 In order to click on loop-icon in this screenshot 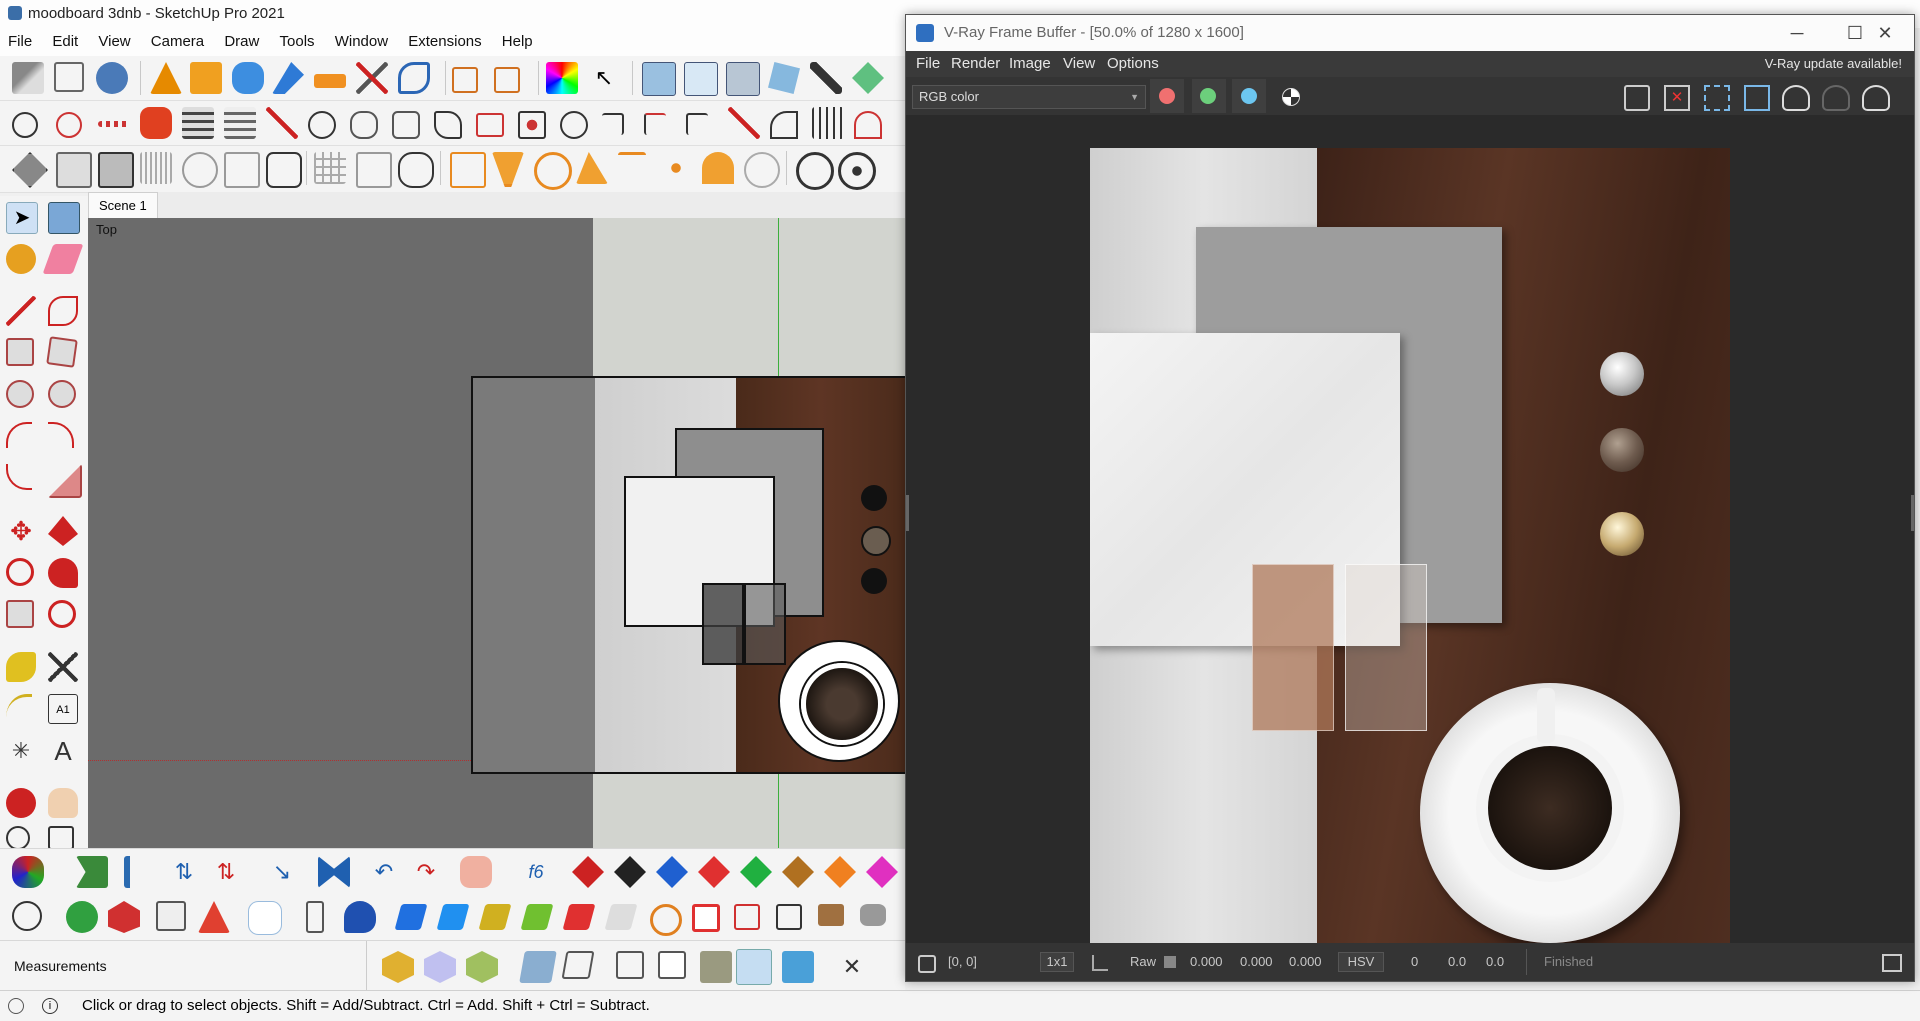, I will do `click(364, 125)`.